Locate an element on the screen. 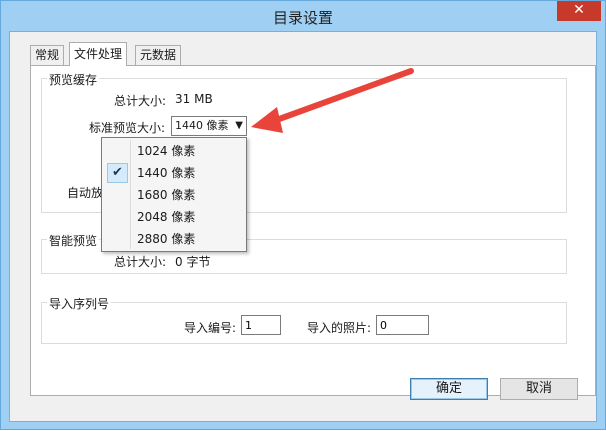 This screenshot has width=606, height=431. annotation-arrow-shaft is located at coordinates (341, 96).